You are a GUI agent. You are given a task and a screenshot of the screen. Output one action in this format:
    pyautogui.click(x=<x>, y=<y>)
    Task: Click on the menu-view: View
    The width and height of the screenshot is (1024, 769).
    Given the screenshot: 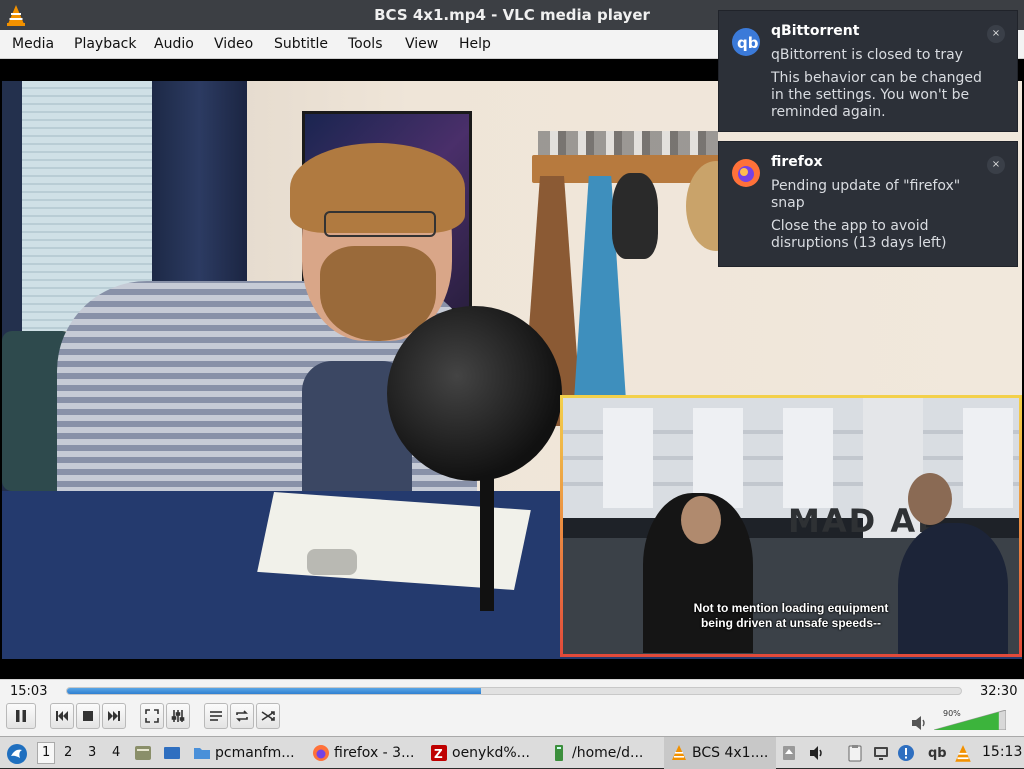 What is the action you would take?
    pyautogui.click(x=421, y=44)
    